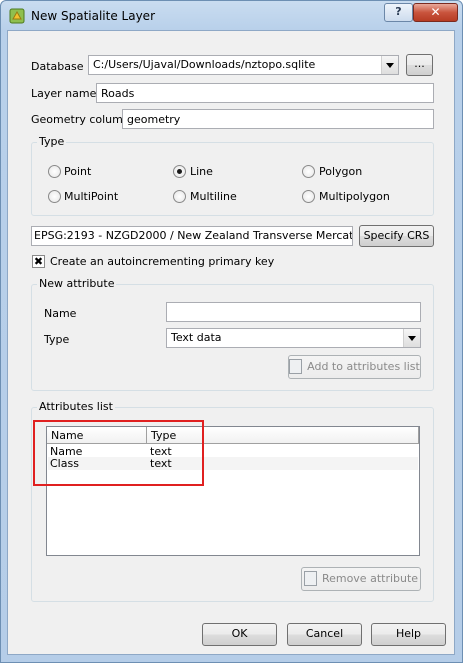 The width and height of the screenshot is (463, 663). Describe the element at coordinates (76, 406) in the screenshot. I see `attributes-list-title: Attributes list` at that location.